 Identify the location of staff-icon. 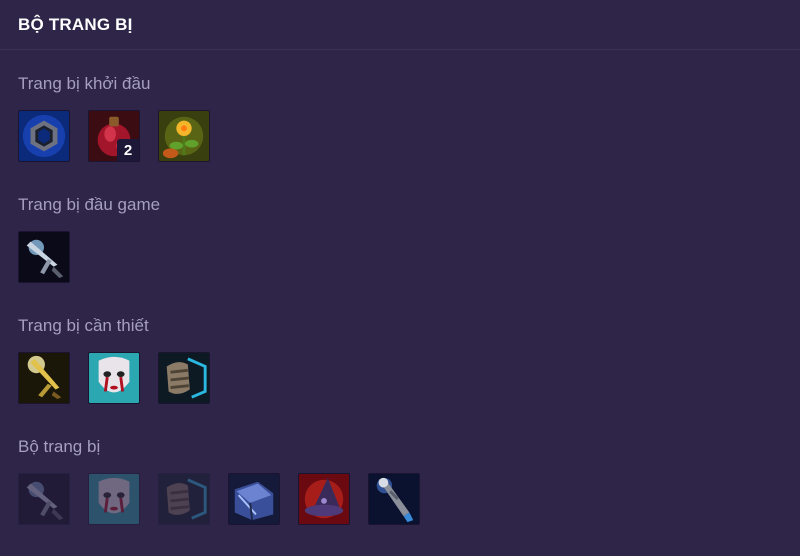
(394, 499).